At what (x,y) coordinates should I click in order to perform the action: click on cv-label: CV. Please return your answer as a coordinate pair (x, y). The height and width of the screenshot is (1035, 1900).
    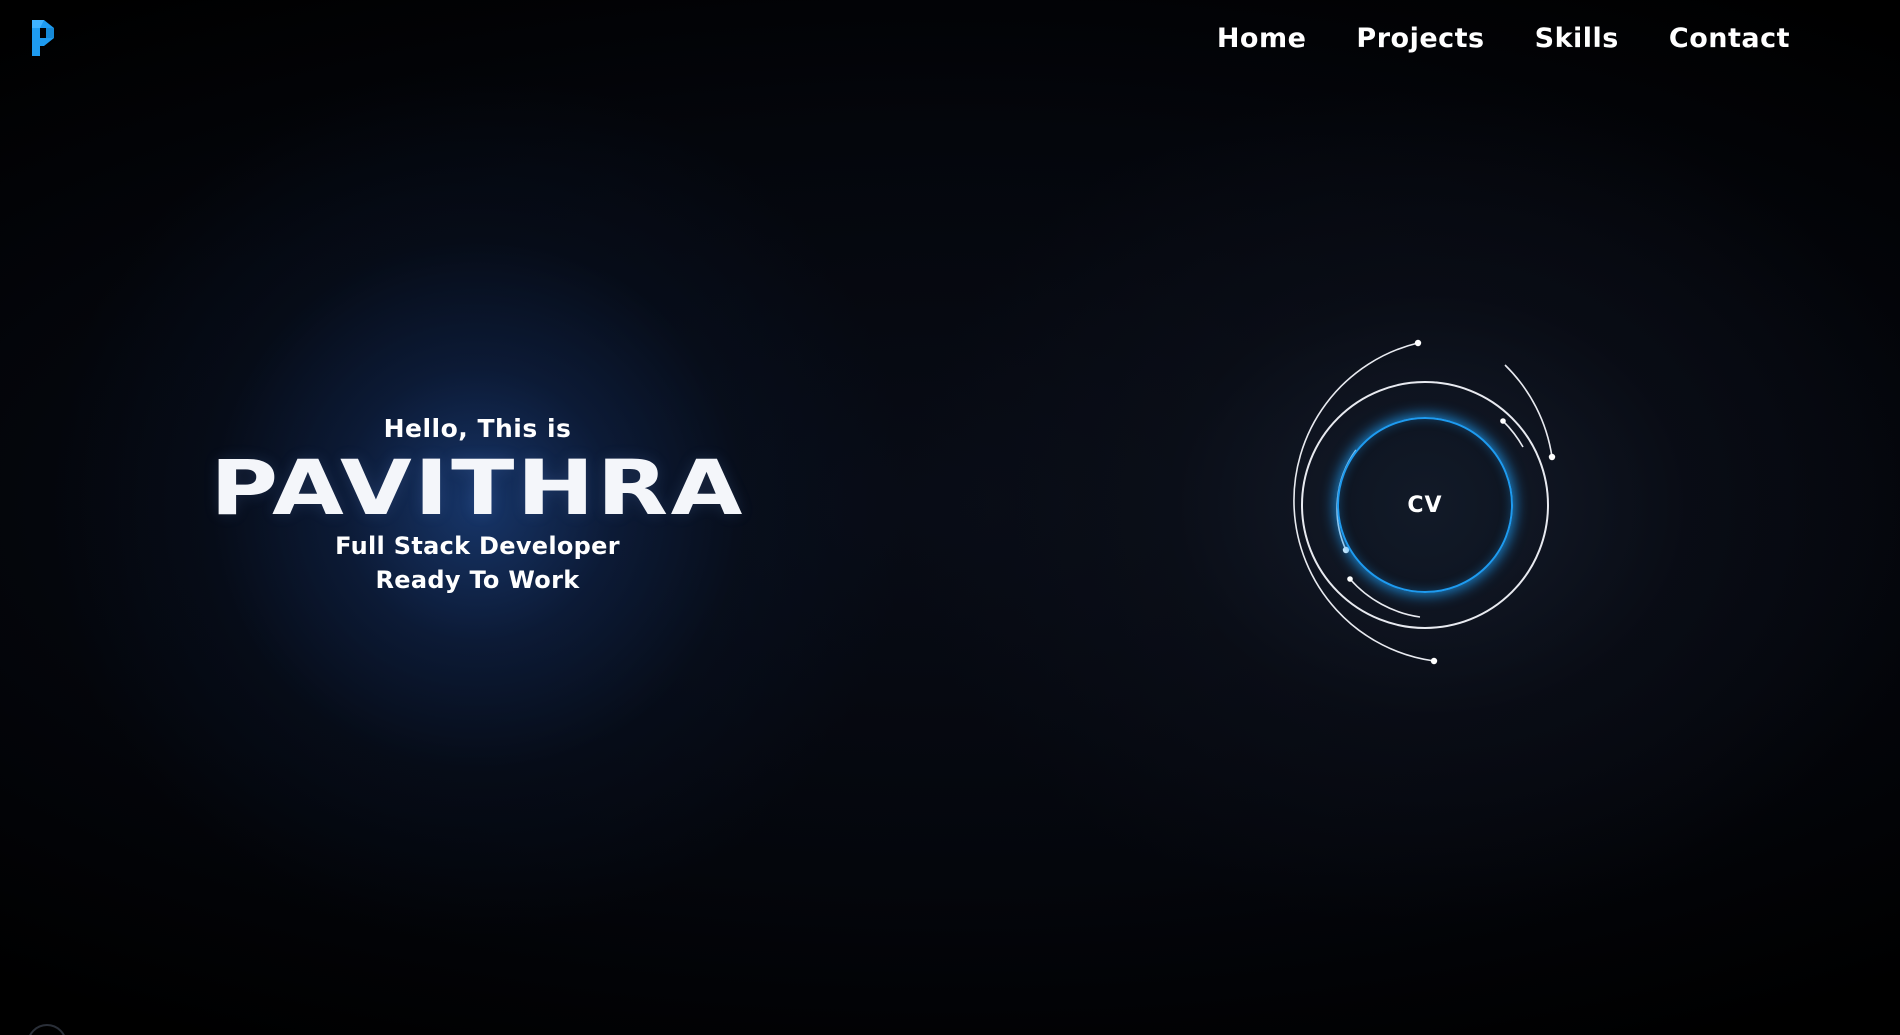
    Looking at the image, I should click on (1425, 505).